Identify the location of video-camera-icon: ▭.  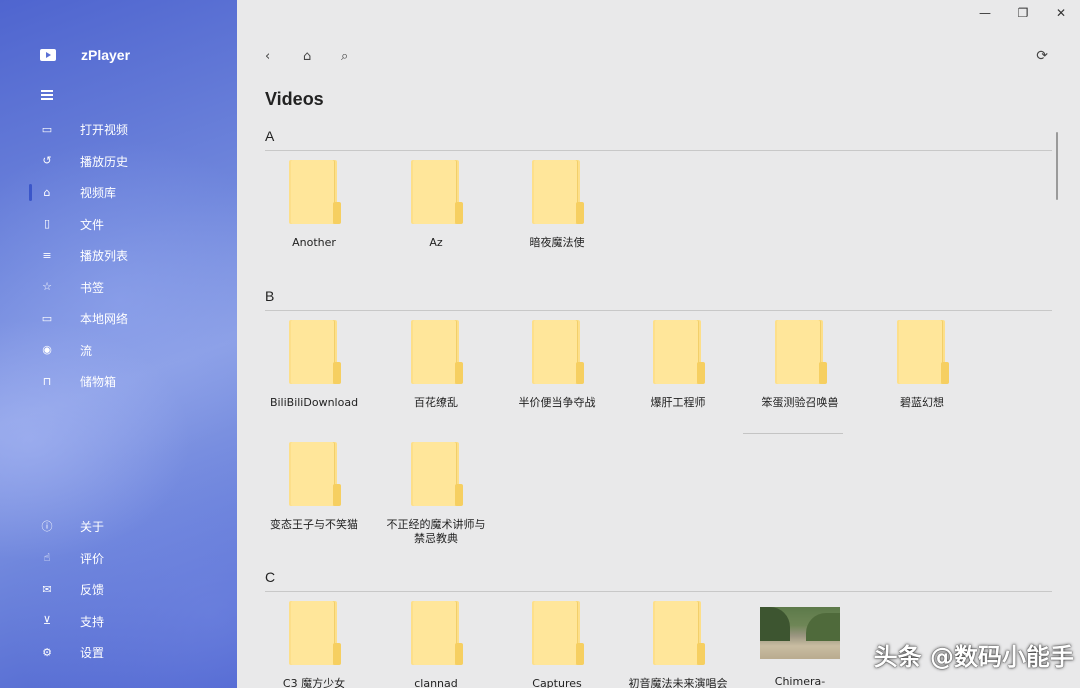
(47, 130).